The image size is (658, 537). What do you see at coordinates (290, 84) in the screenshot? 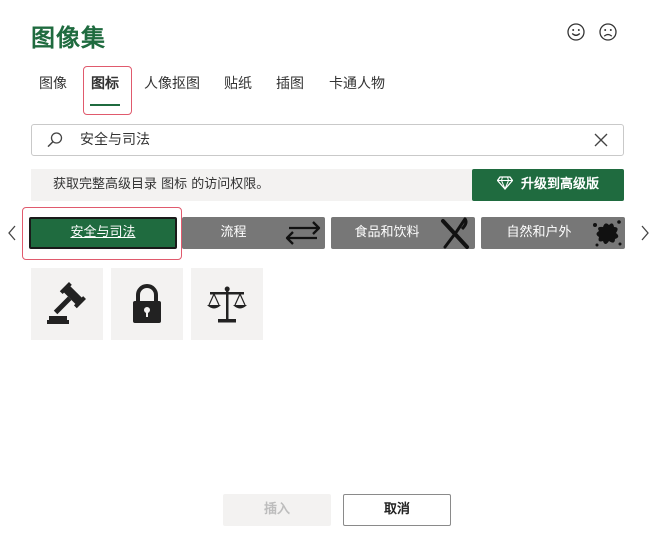
I see `tab-label: 插图` at bounding box center [290, 84].